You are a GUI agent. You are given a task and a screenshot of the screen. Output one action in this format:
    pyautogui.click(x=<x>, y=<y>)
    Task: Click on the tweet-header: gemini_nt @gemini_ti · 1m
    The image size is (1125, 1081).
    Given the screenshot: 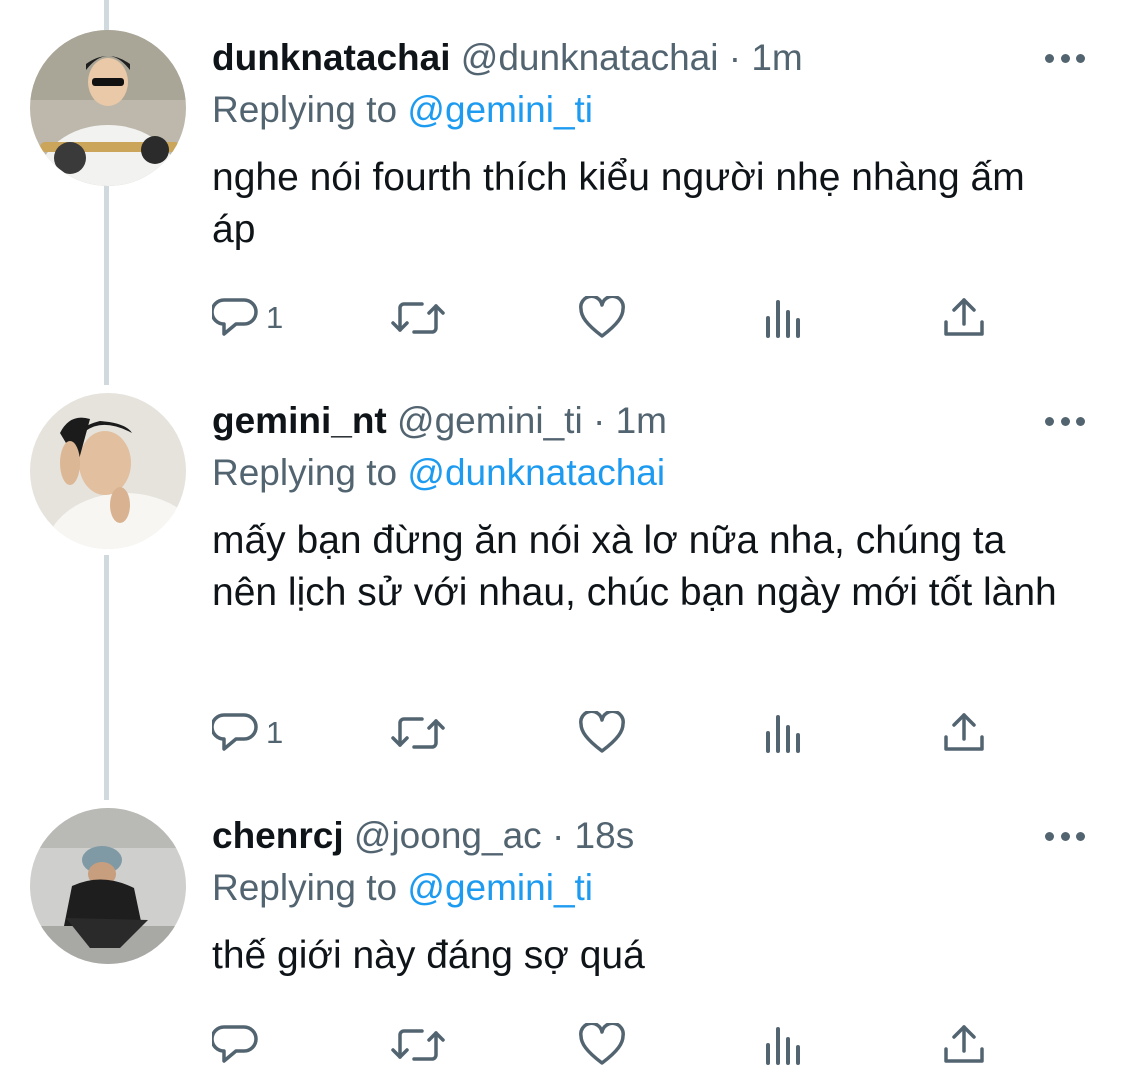 What is the action you would take?
    pyautogui.click(x=608, y=421)
    